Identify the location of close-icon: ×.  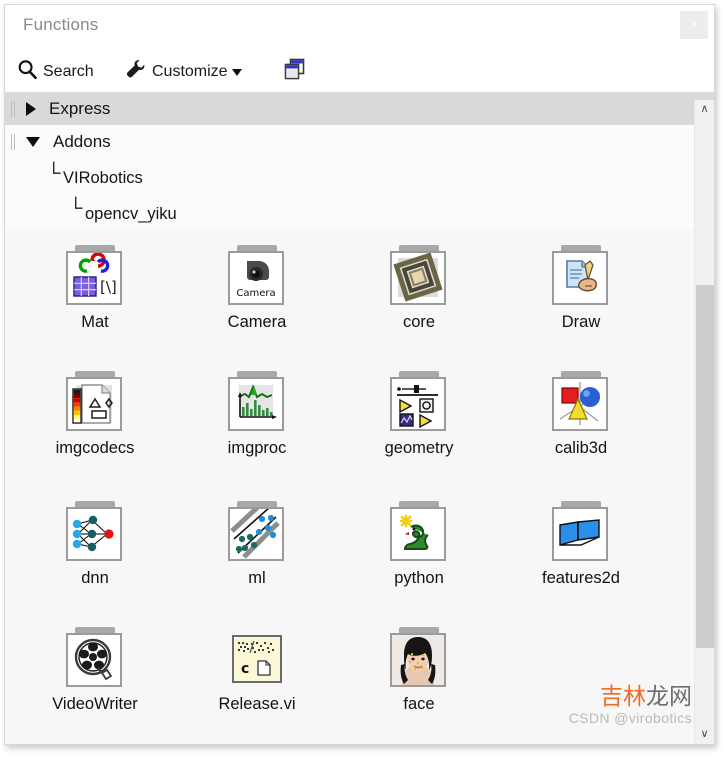
(694, 25).